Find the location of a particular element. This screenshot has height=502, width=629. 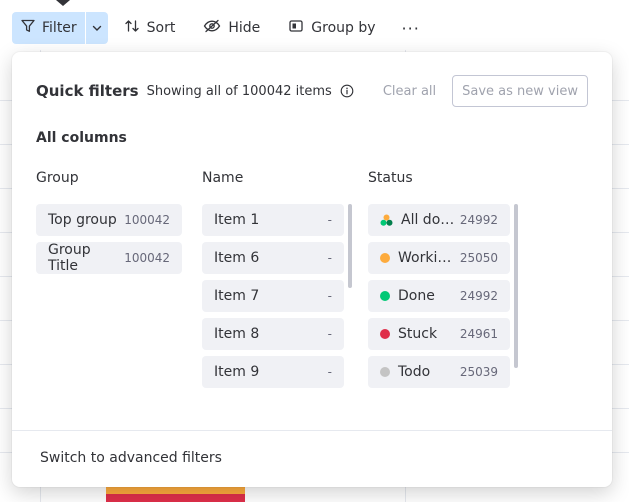

option-count: 25039 is located at coordinates (478, 372).